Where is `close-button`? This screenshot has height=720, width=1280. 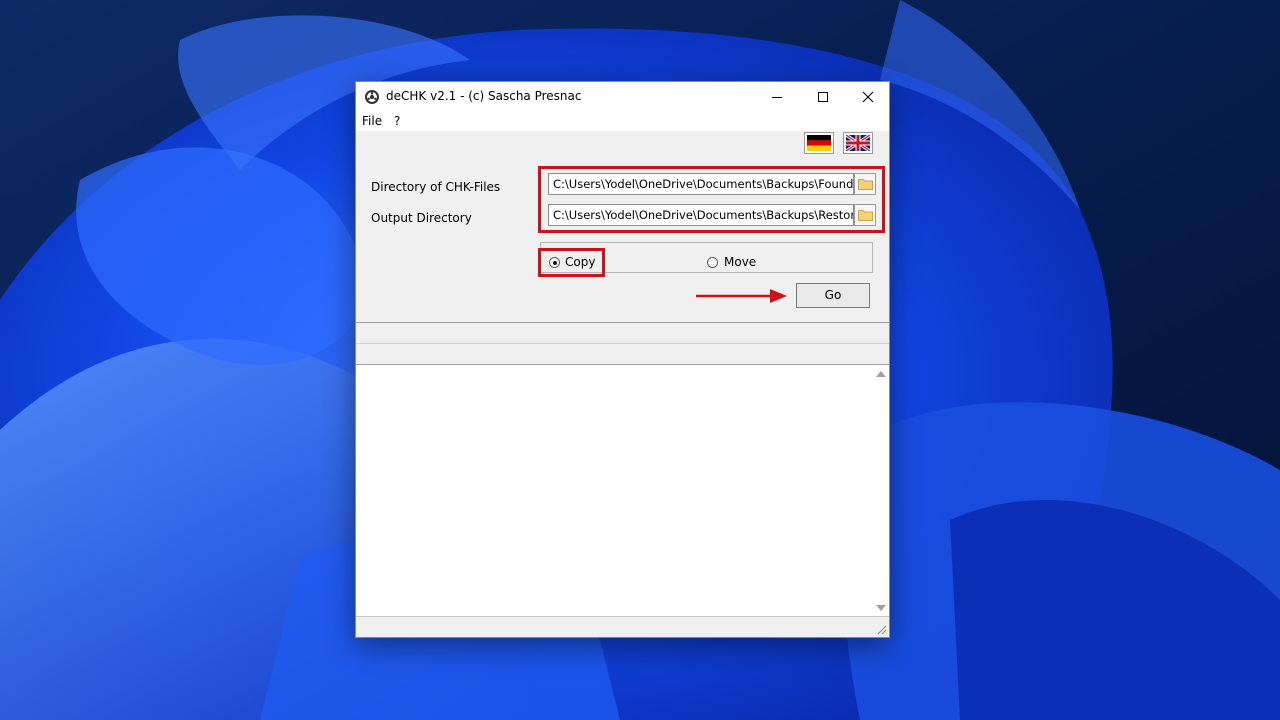
close-button is located at coordinates (868, 97).